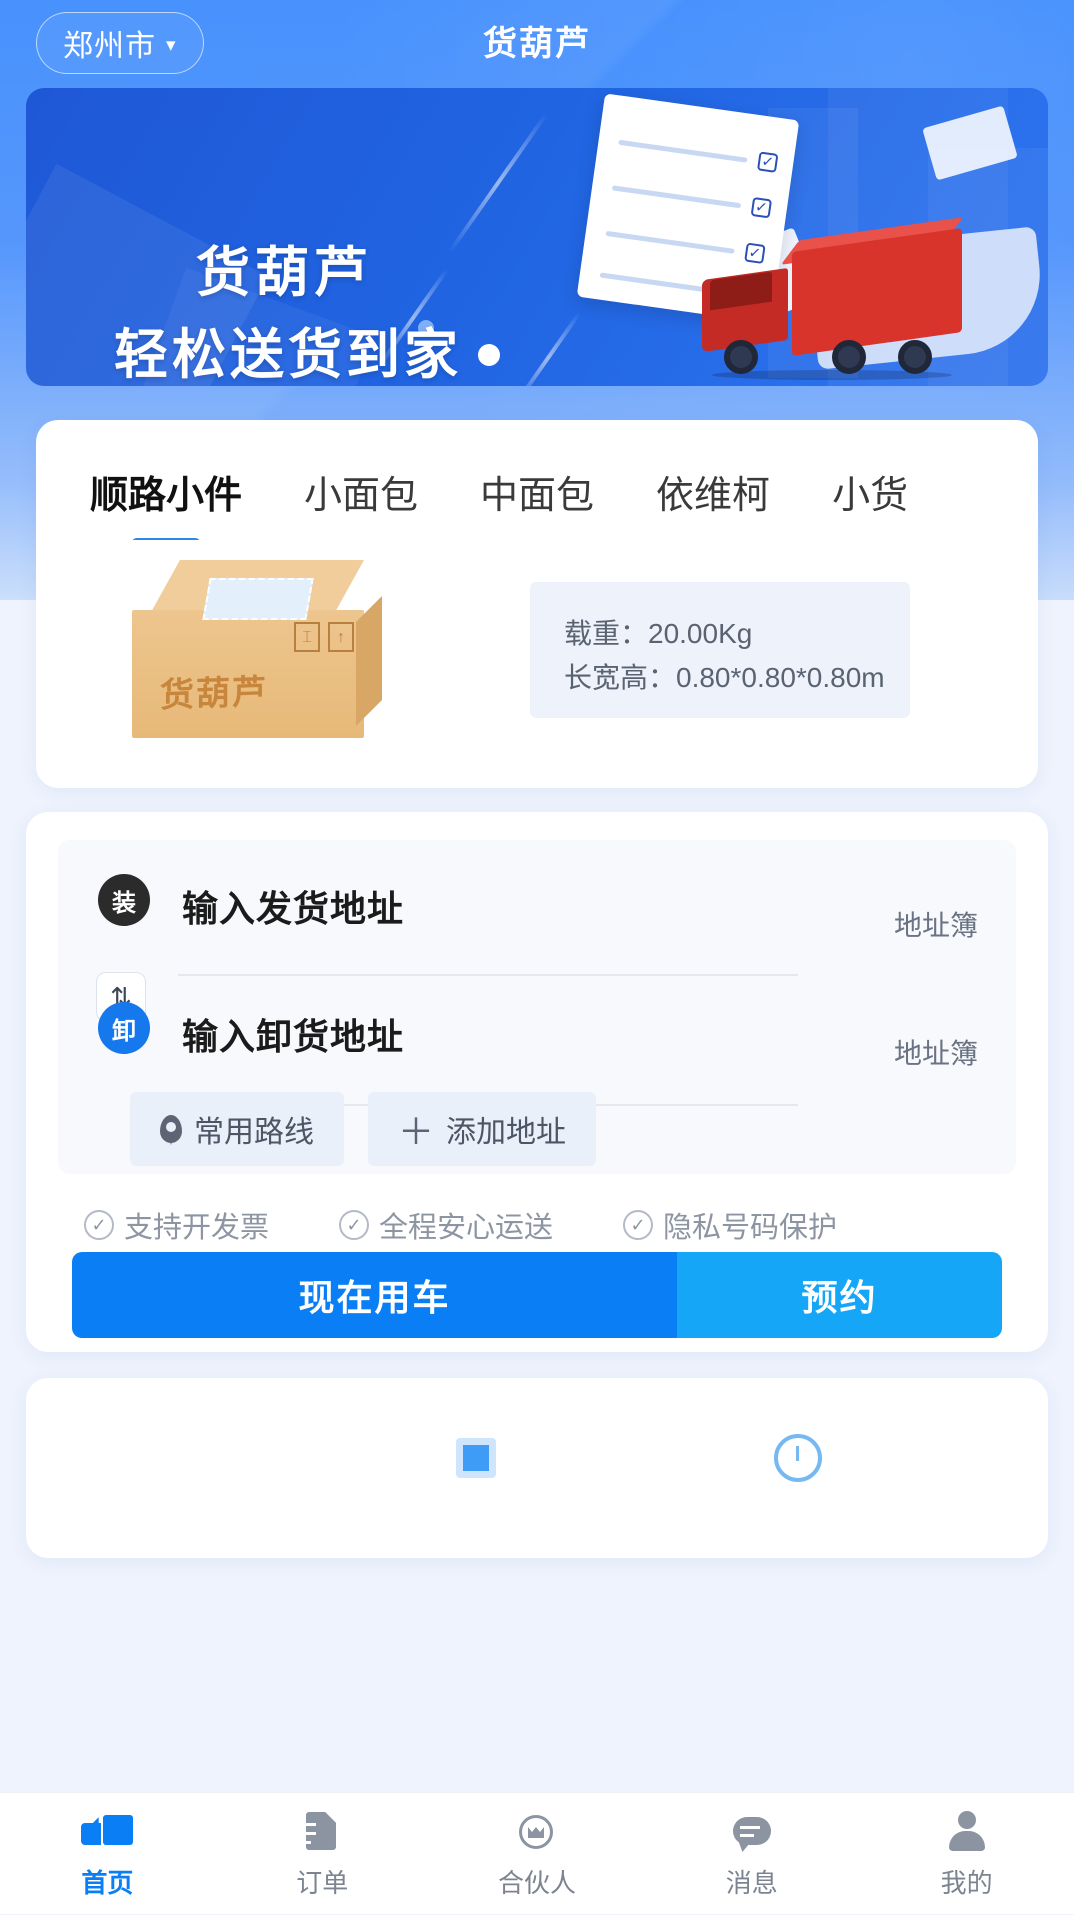  I want to click on app-header: 郑州市 ▾ 货葫芦, so click(537, 43).